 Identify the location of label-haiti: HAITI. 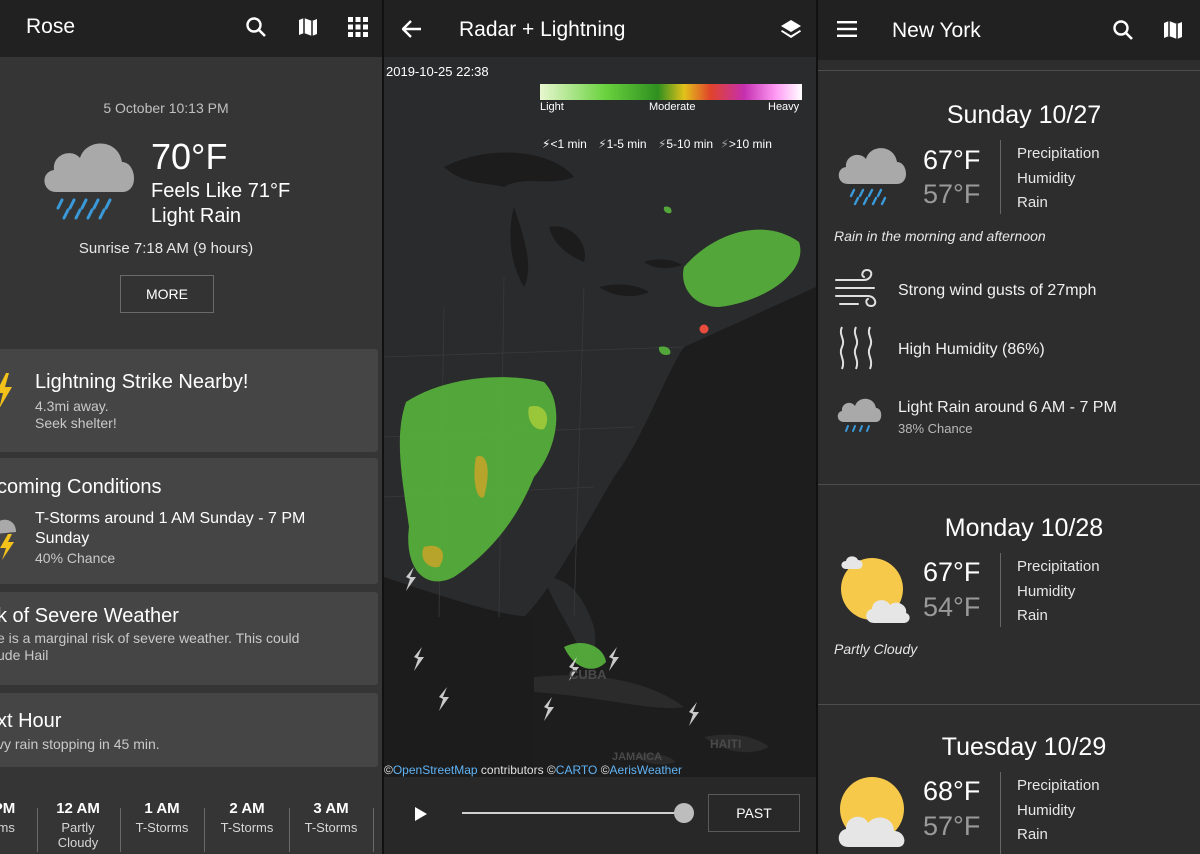
(726, 744).